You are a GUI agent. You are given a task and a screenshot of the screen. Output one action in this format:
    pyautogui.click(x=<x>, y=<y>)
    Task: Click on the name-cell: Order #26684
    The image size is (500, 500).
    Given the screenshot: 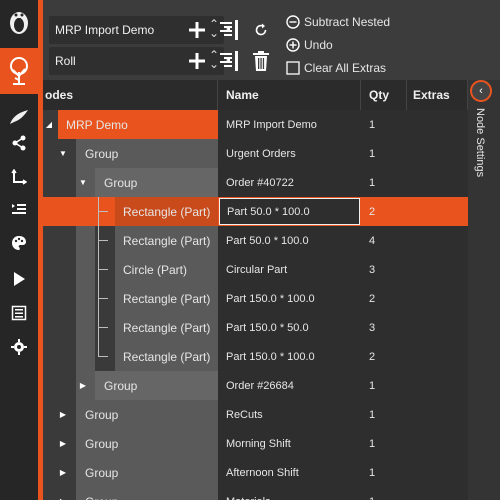 What is the action you would take?
    pyautogui.click(x=289, y=385)
    